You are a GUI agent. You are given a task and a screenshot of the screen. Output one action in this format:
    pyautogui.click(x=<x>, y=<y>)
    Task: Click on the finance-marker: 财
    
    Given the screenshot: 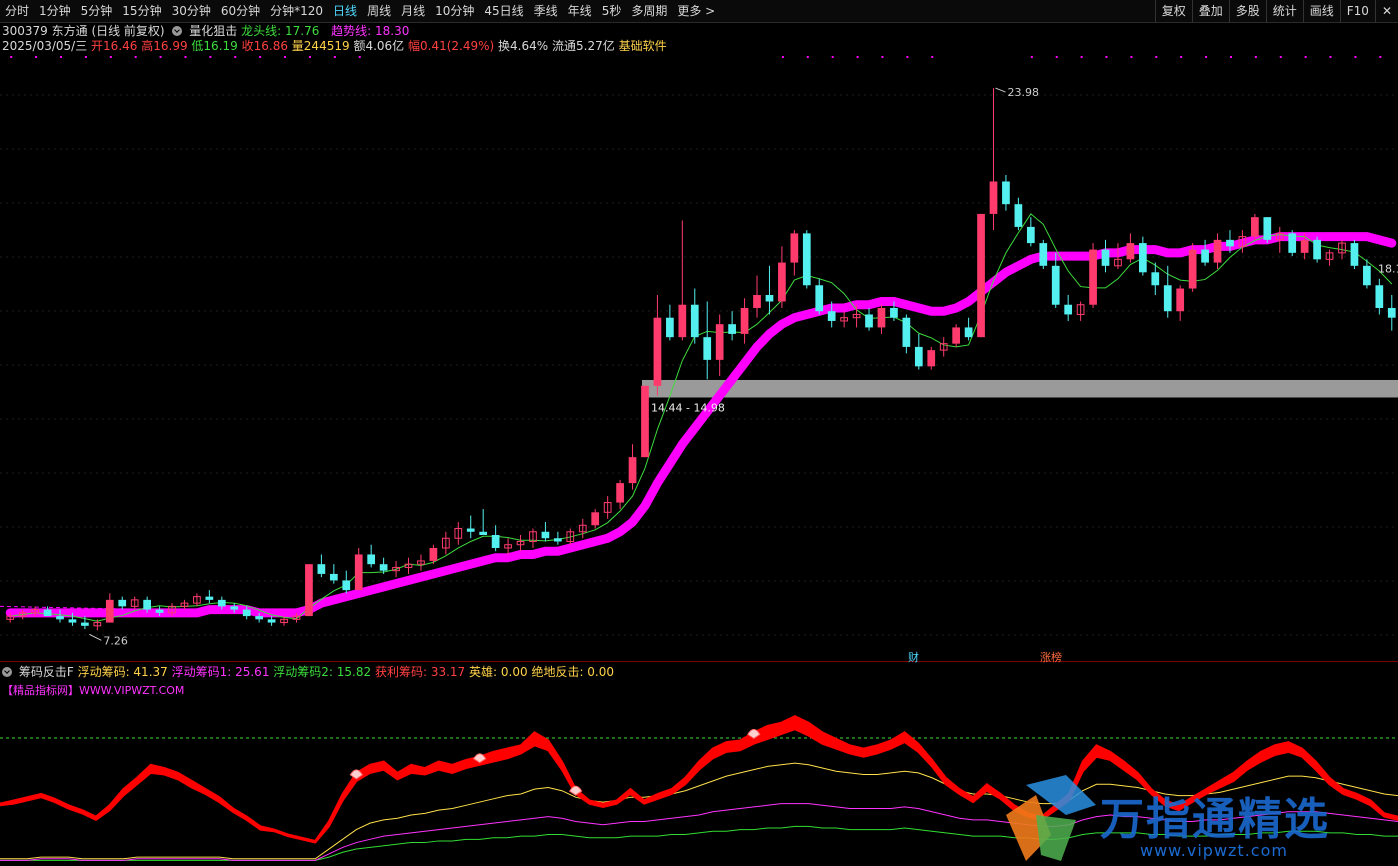 What is the action you would take?
    pyautogui.click(x=913, y=657)
    